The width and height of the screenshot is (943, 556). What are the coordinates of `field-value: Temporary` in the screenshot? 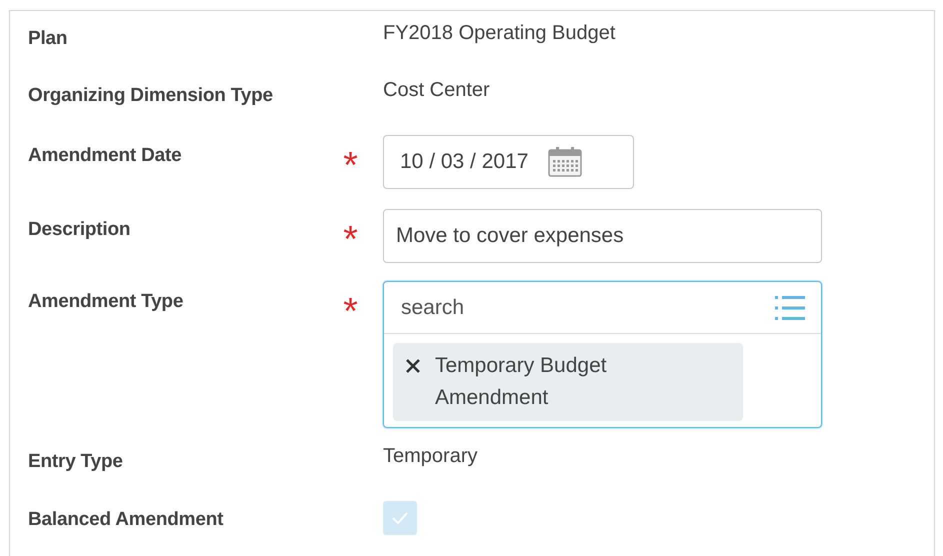 It's located at (430, 456).